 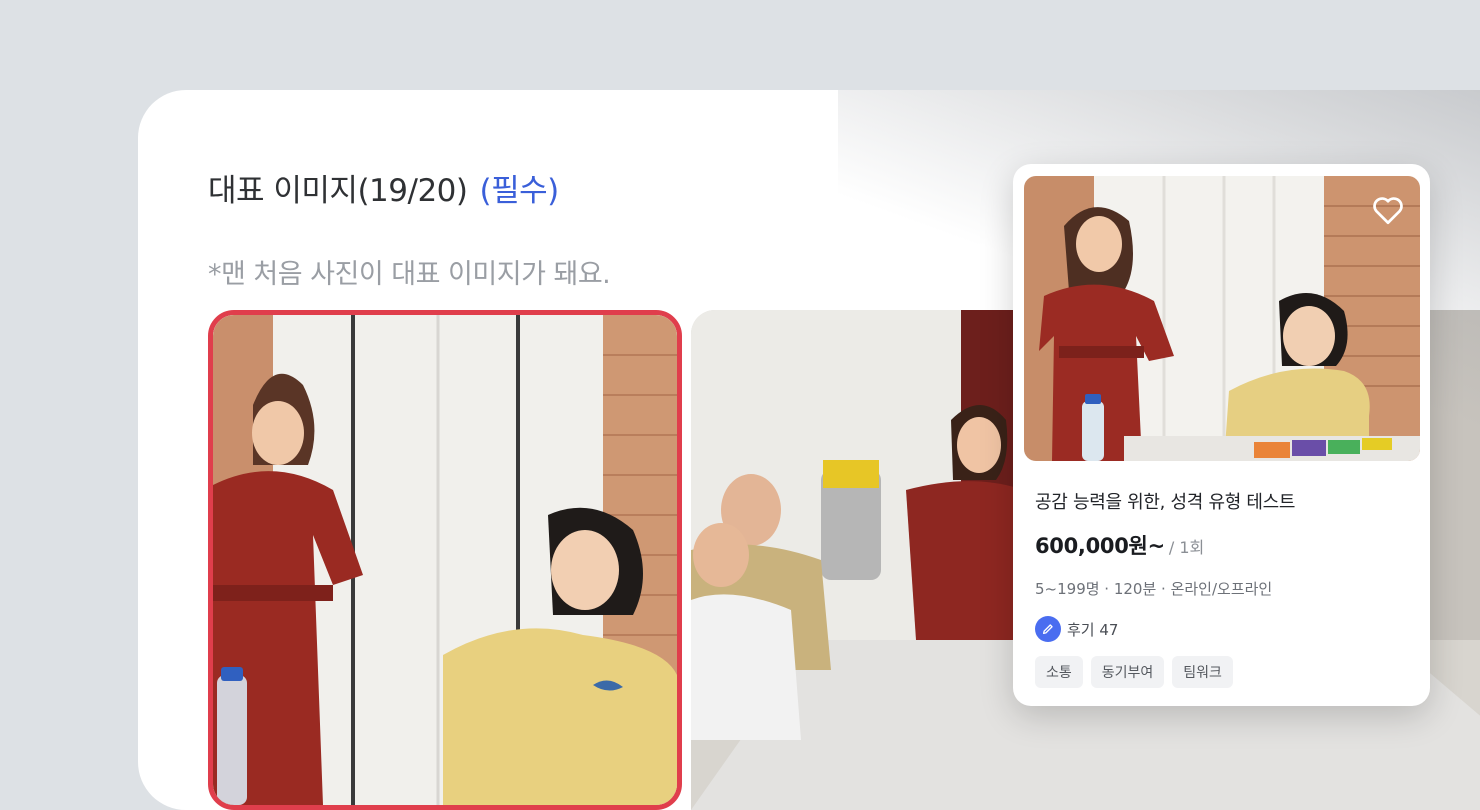 What do you see at coordinates (1165, 502) in the screenshot?
I see `card-title: 공감 능력을 위한, 성격 유형 테스트` at bounding box center [1165, 502].